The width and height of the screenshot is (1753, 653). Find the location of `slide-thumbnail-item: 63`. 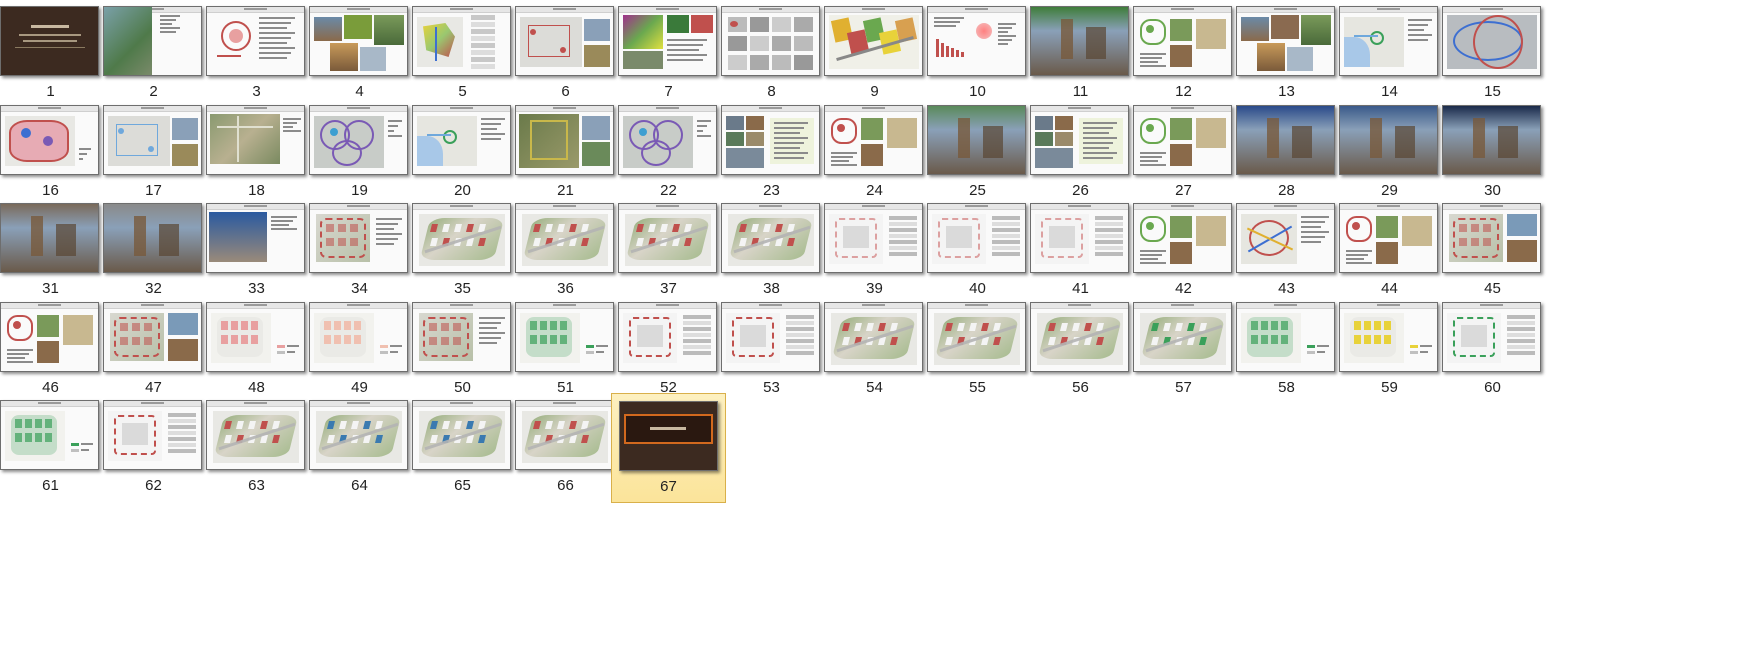

slide-thumbnail-item: 63 is located at coordinates (256, 448).